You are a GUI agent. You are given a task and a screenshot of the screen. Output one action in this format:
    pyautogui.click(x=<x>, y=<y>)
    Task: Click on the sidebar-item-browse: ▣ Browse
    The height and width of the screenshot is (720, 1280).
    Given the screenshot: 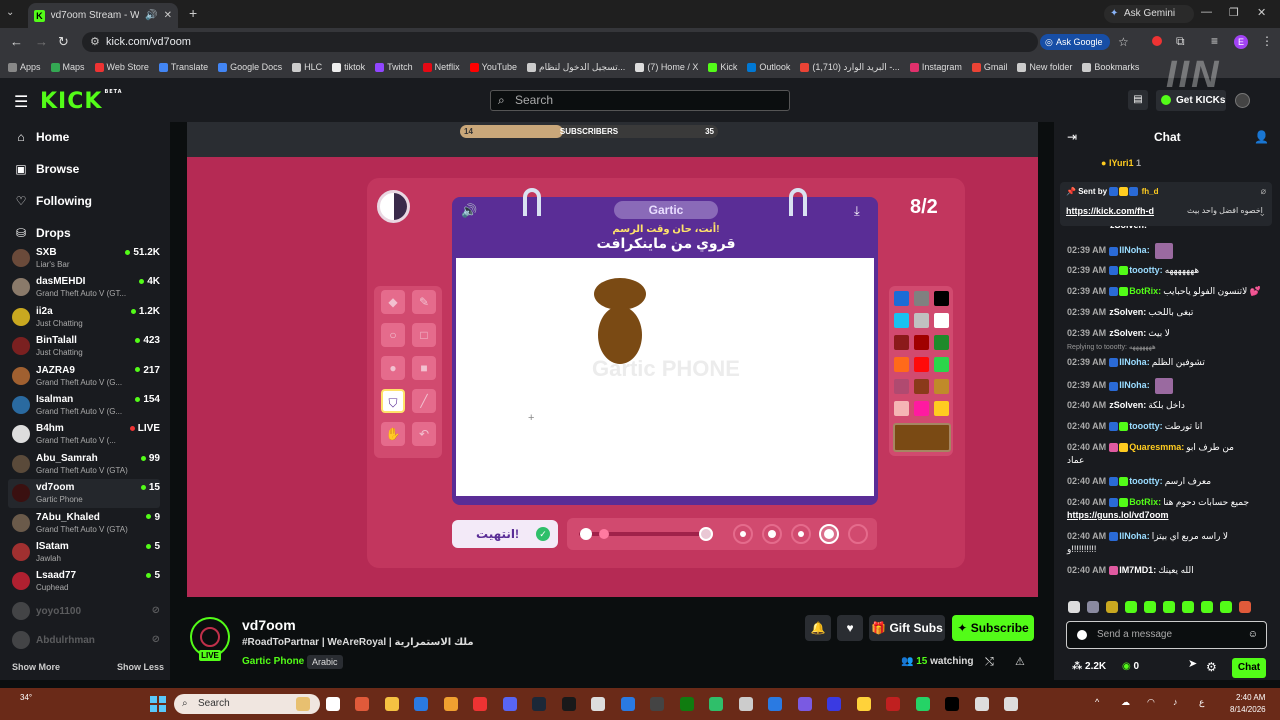 What is the action you would take?
    pyautogui.click(x=46, y=169)
    